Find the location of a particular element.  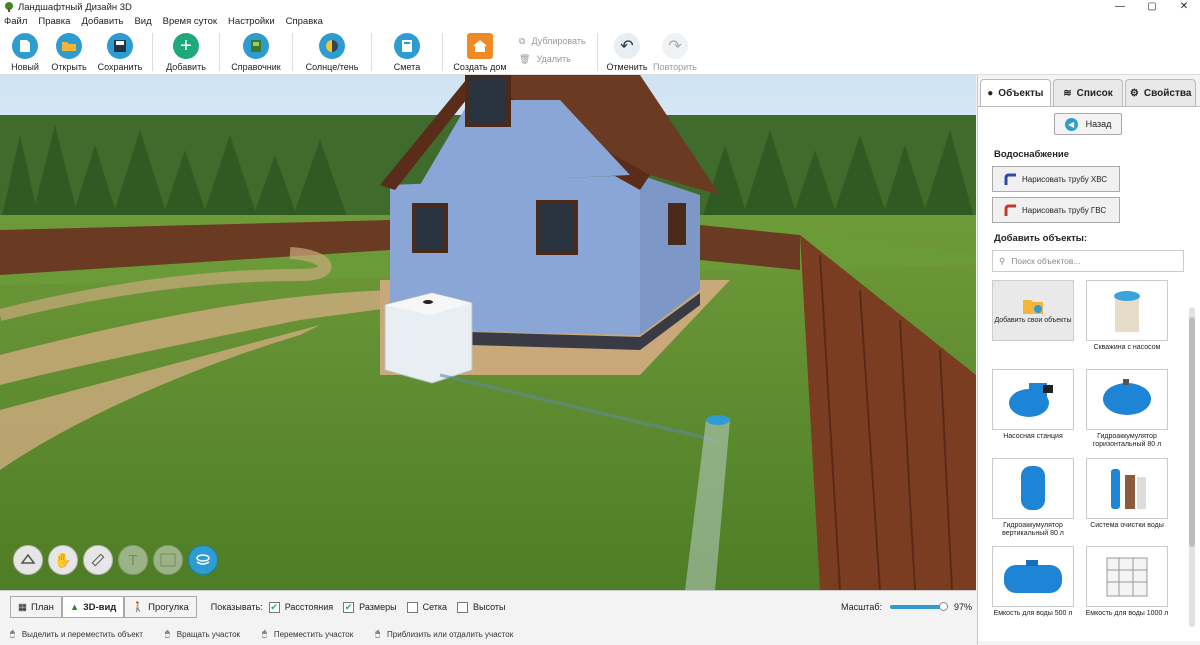

ibc-tank-icon is located at coordinates (1127, 577).